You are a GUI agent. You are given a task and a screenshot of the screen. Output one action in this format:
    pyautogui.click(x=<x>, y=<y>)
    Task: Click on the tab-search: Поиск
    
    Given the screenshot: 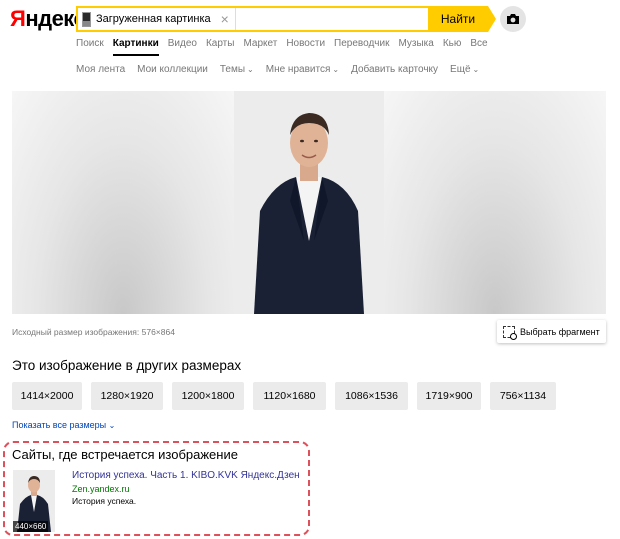 What is the action you would take?
    pyautogui.click(x=90, y=47)
    